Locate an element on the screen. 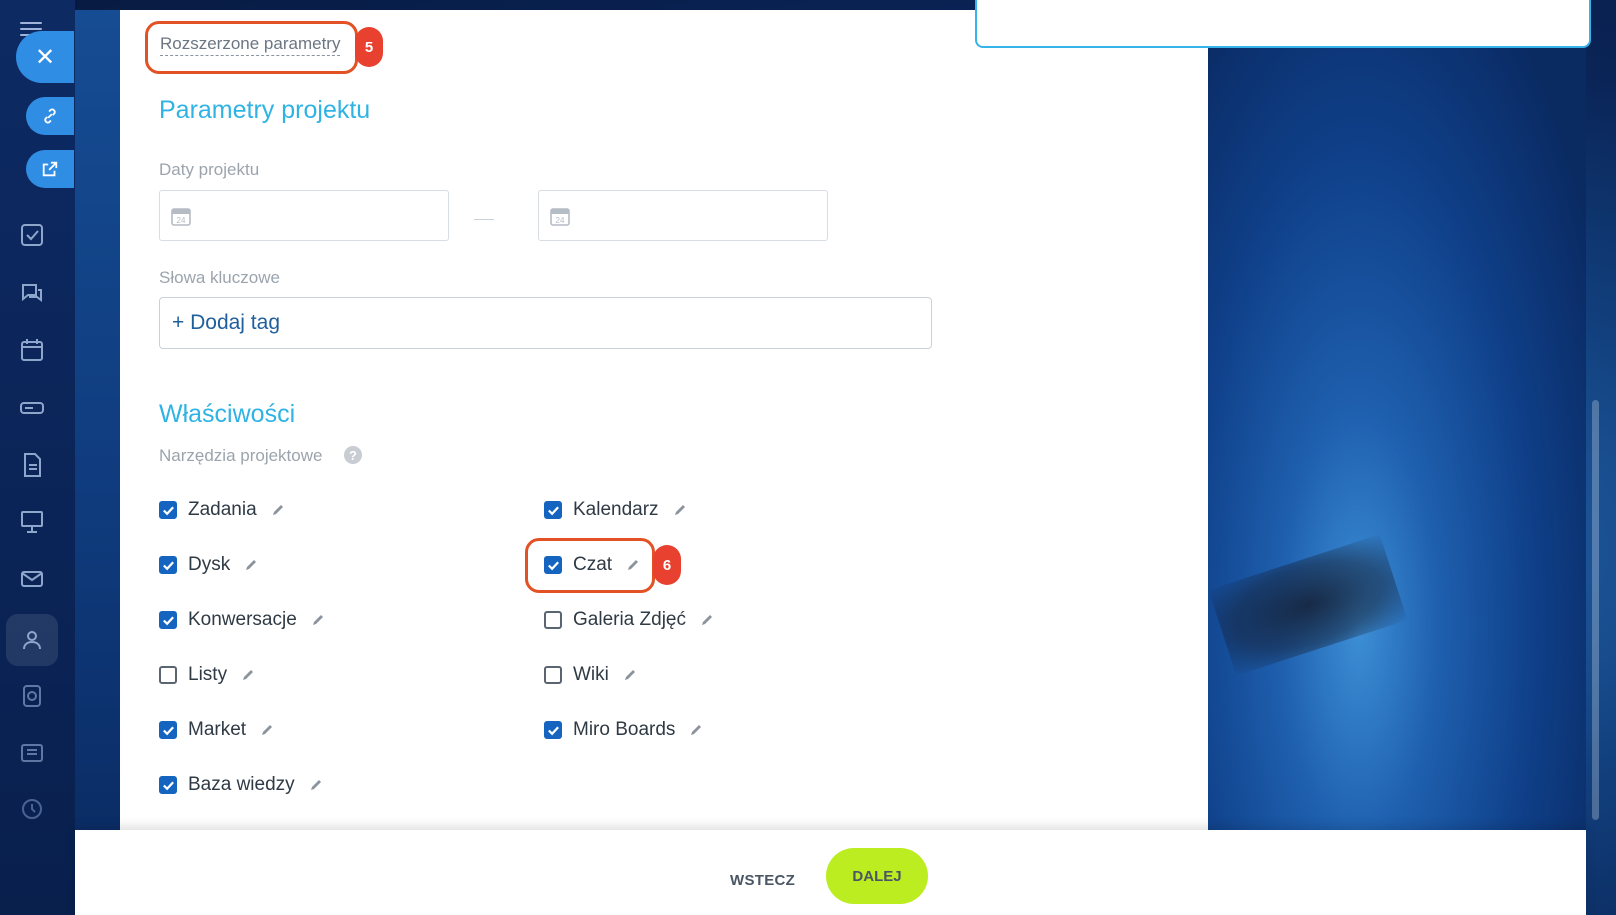  panel-gutter is located at coordinates (97, 420).